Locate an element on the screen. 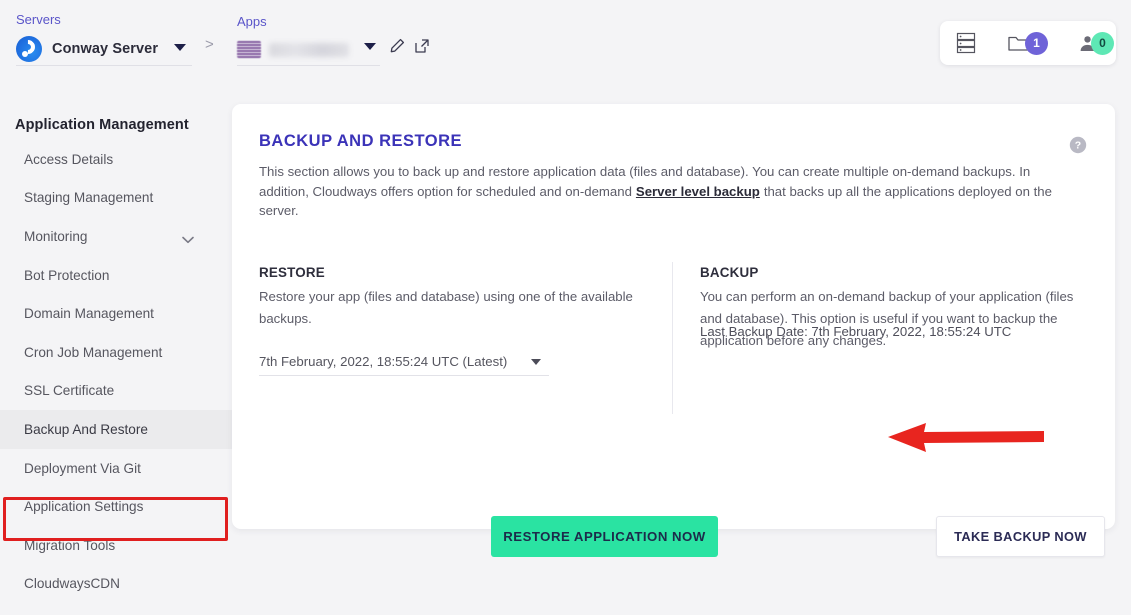 The image size is (1131, 615). sidebar-item-label: Bot Protection is located at coordinates (67, 275).